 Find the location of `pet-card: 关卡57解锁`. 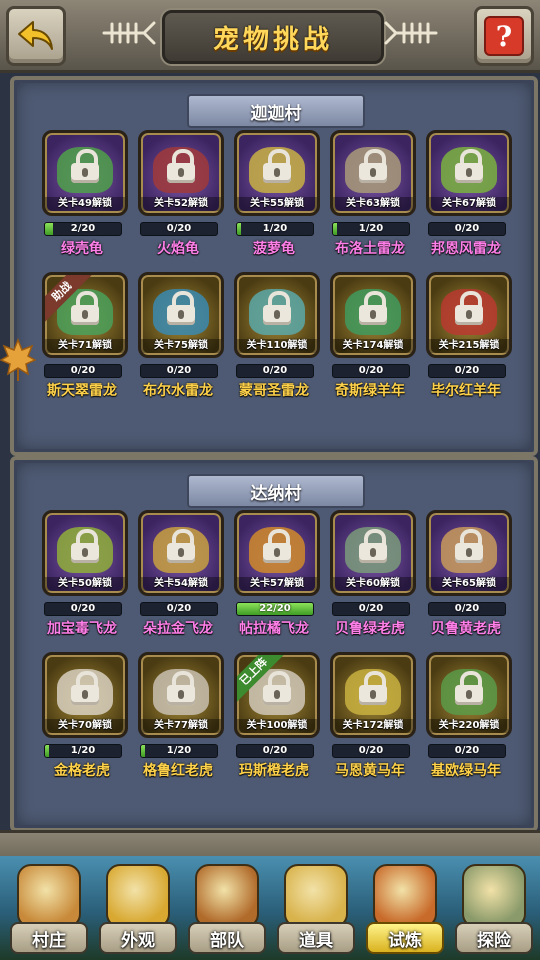

pet-card: 关卡57解锁 is located at coordinates (277, 553).